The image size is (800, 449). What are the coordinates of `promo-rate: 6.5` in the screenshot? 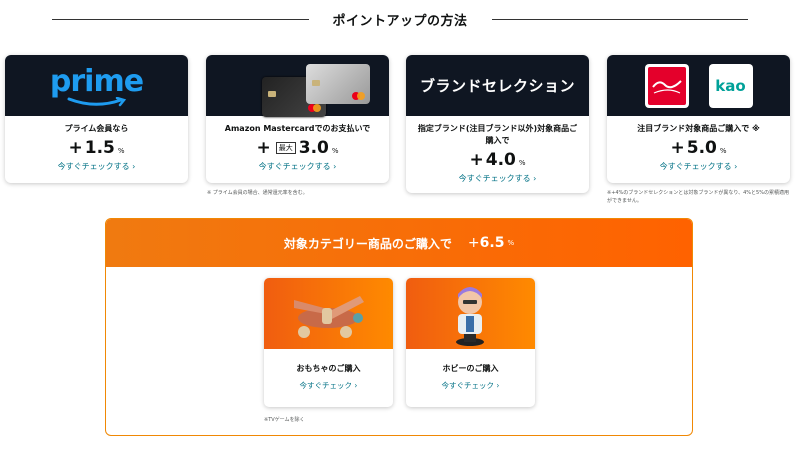 It's located at (492, 243).